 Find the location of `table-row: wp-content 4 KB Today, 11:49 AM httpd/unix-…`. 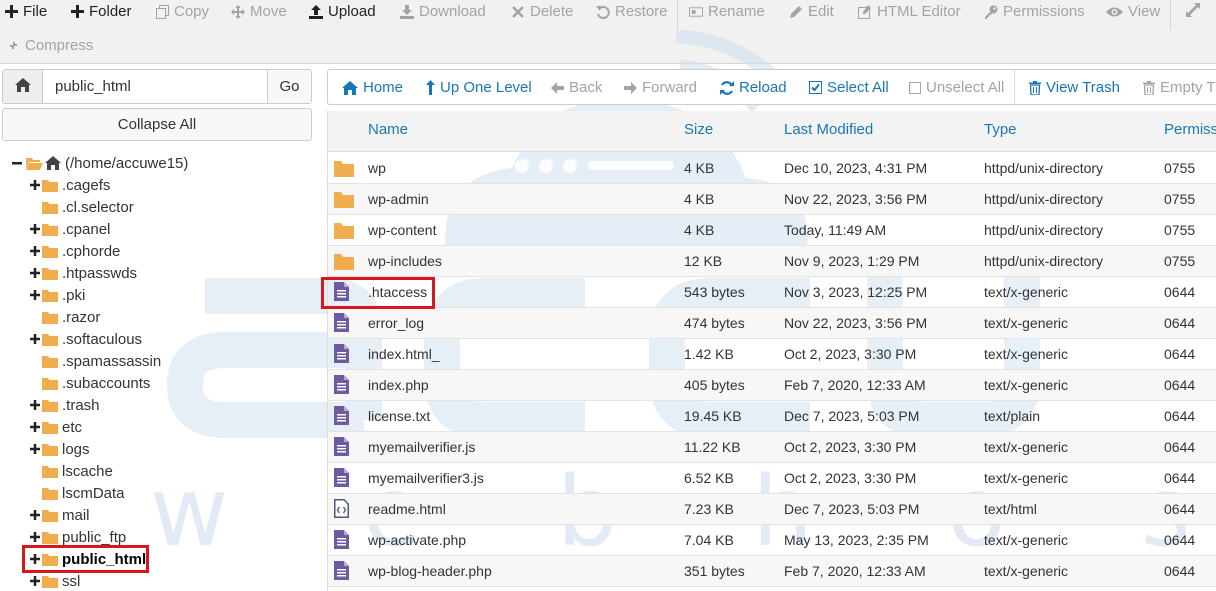

table-row: wp-content 4 KB Today, 11:49 AM httpd/unix-… is located at coordinates (772, 230).